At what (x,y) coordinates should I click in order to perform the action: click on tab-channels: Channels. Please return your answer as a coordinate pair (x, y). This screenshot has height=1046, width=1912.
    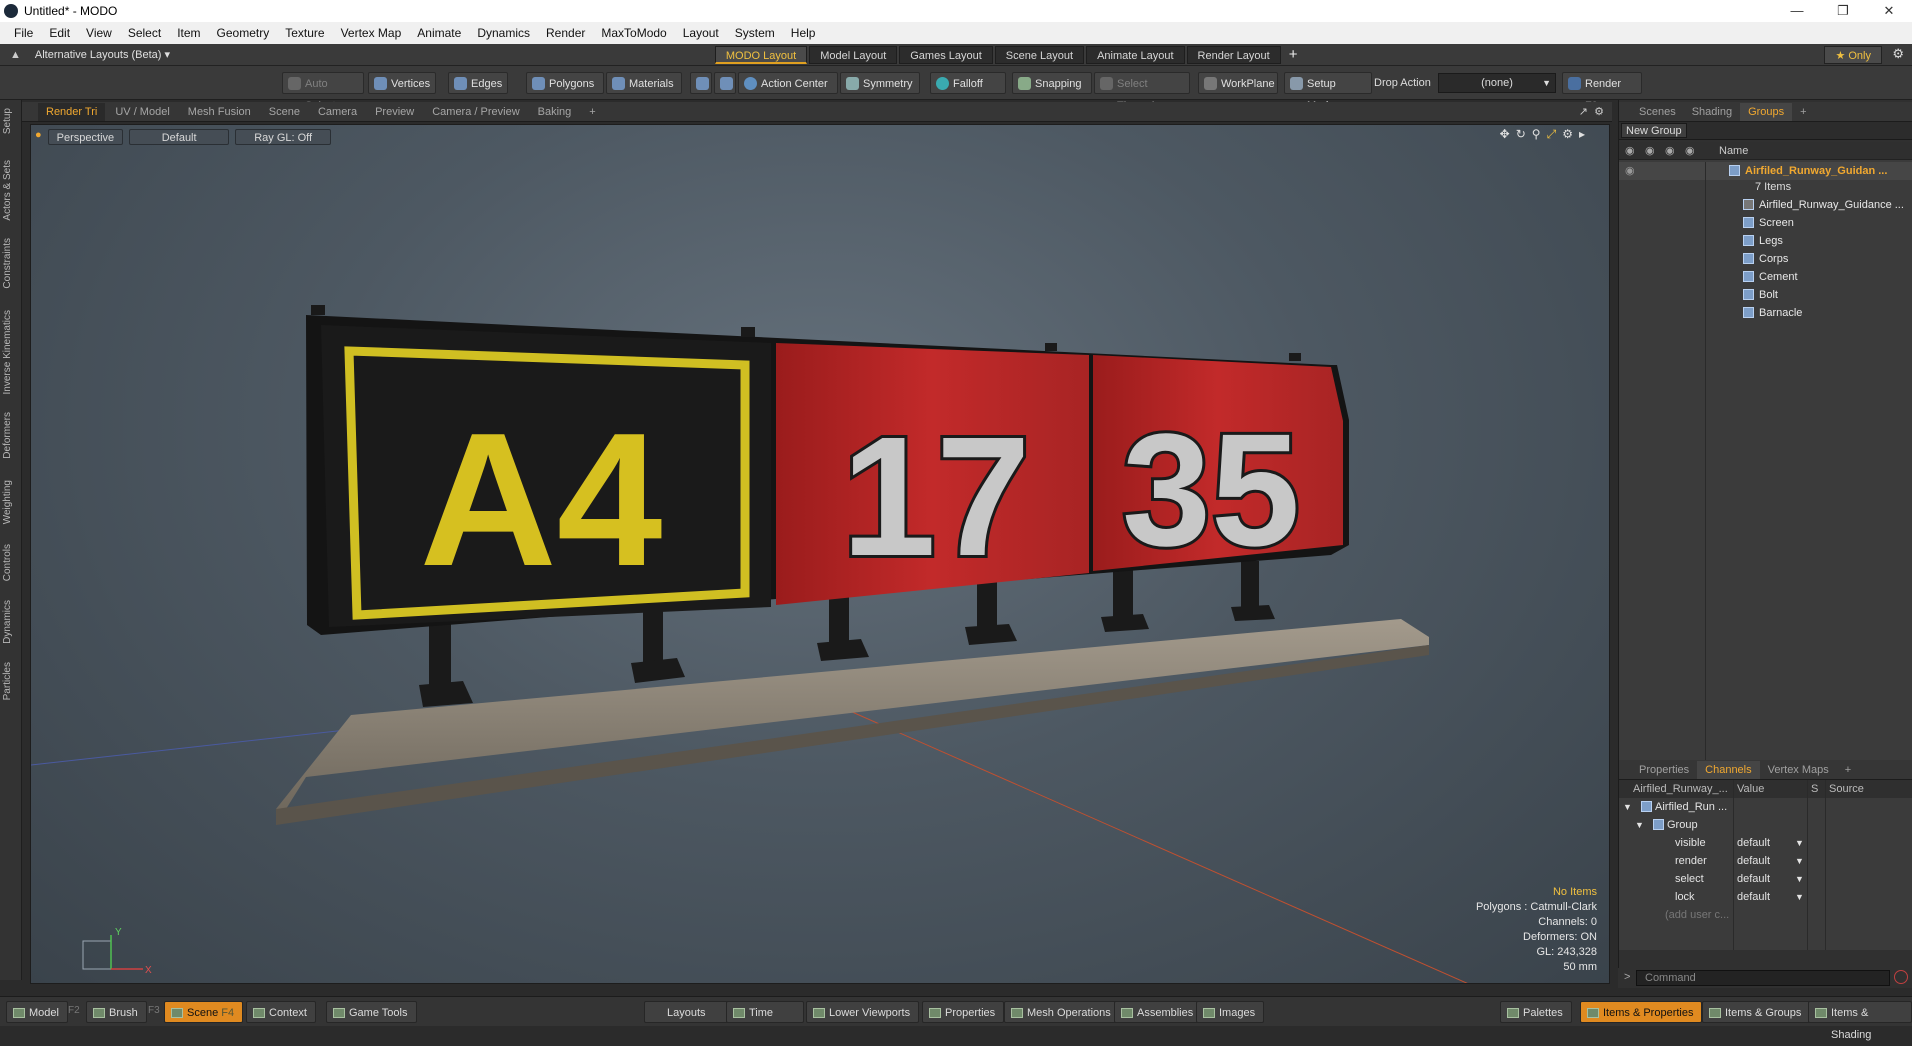
    Looking at the image, I should click on (1728, 769).